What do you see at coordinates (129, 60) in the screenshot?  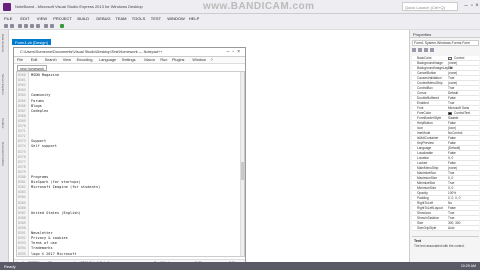 I see `form-menu-settings: Settings` at bounding box center [129, 60].